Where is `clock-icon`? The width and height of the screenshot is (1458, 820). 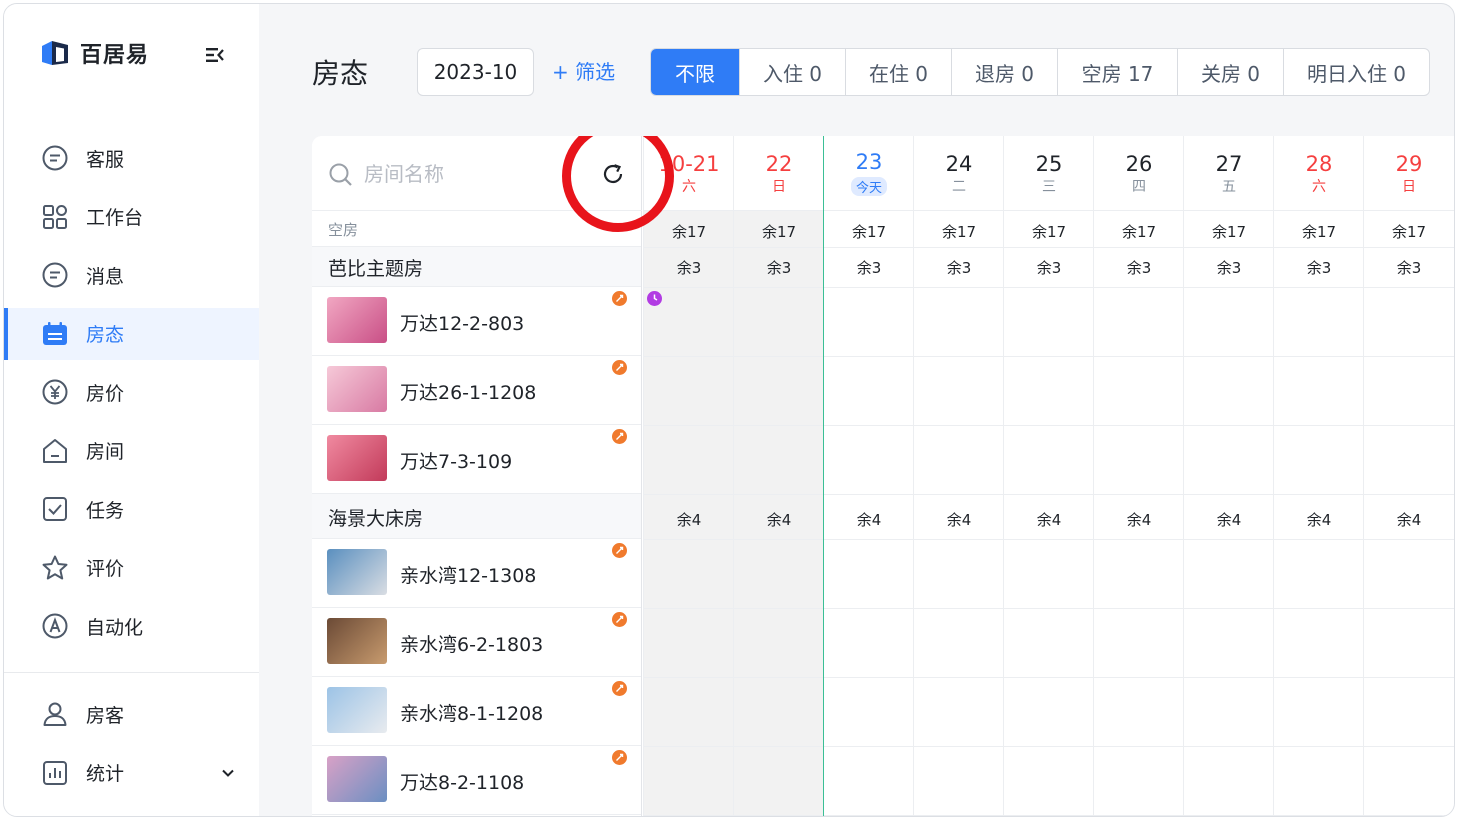
clock-icon is located at coordinates (654, 298).